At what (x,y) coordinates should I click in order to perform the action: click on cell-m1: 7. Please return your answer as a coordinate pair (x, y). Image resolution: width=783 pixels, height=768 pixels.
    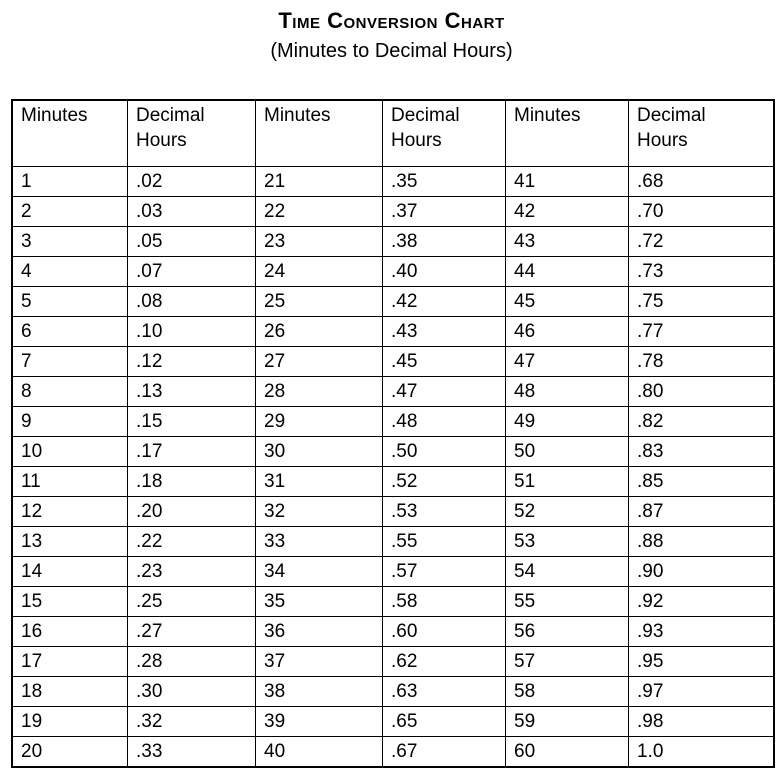
    Looking at the image, I should click on (70, 361).